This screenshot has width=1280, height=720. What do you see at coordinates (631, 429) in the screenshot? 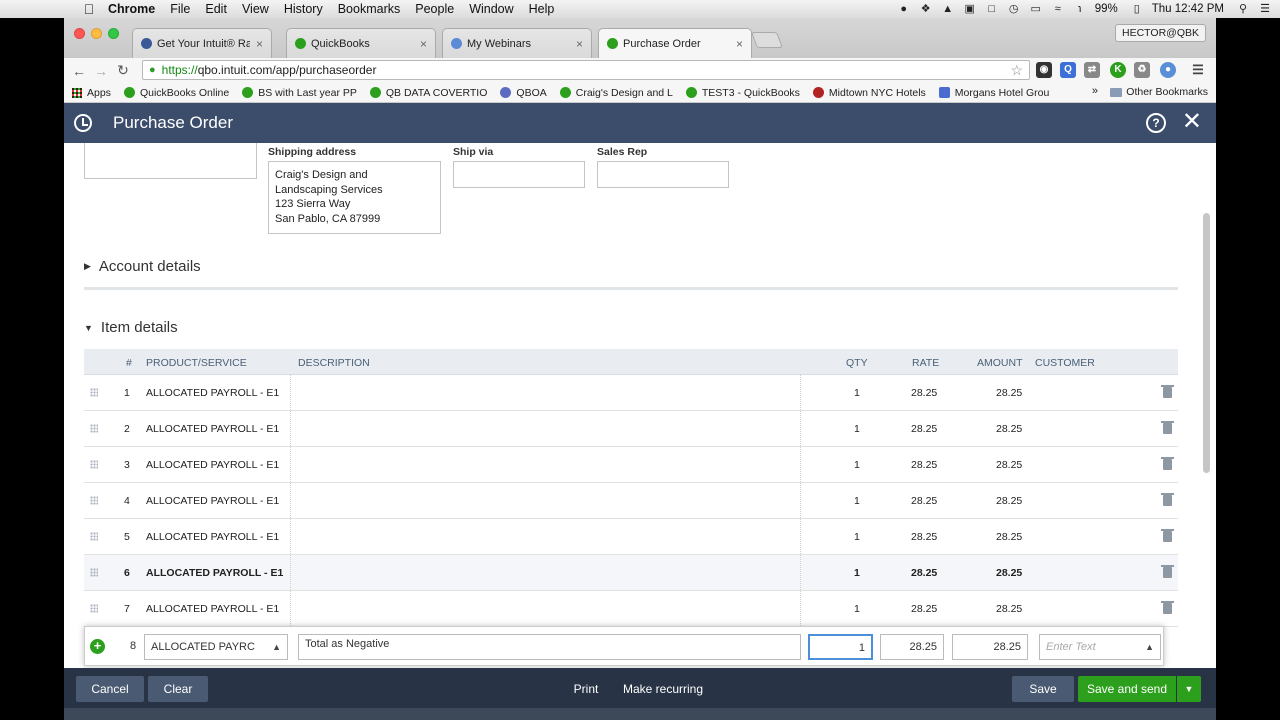
I see `table-row: 2 ALLOCATED PAYROLL - E1 1 28.25 28.25` at bounding box center [631, 429].